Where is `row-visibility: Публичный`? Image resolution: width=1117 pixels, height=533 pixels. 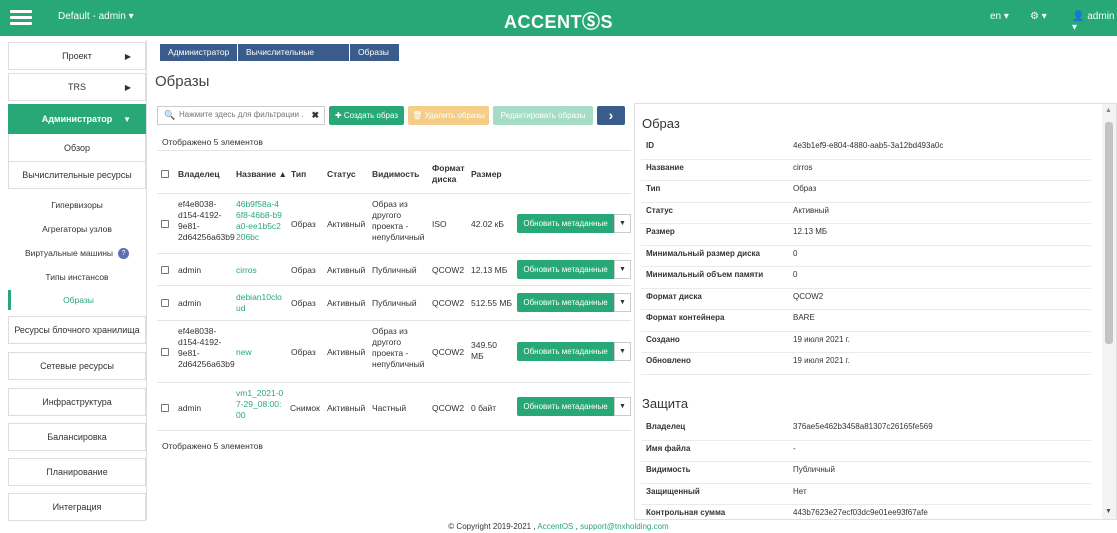
row-visibility: Публичный is located at coordinates (394, 303).